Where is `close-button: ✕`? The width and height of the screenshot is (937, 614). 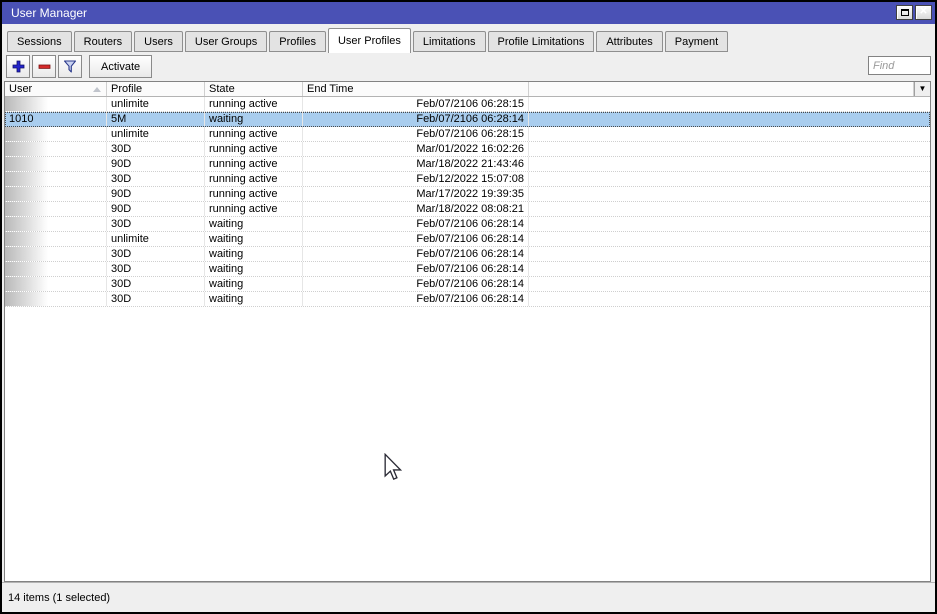 close-button: ✕ is located at coordinates (923, 12).